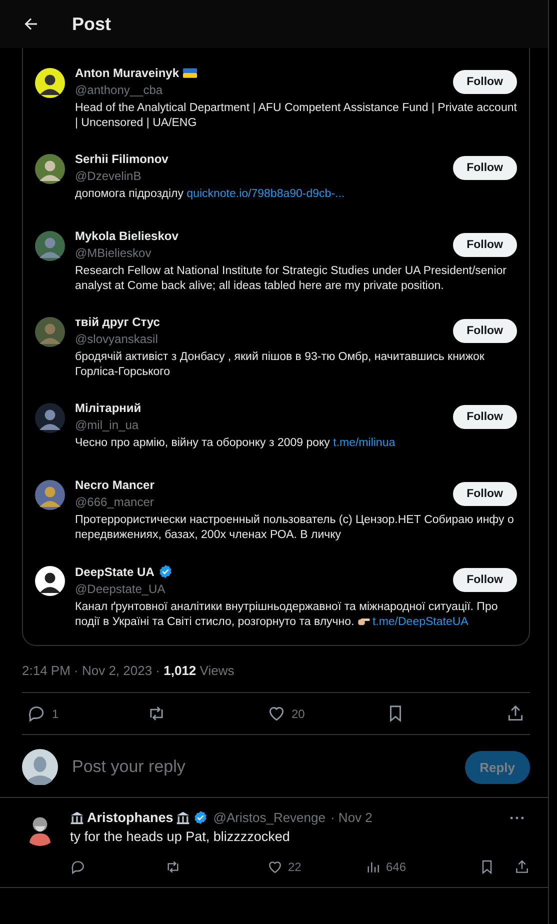 The image size is (557, 924). What do you see at coordinates (114, 502) in the screenshot?
I see `account-handle: @666_mancer` at bounding box center [114, 502].